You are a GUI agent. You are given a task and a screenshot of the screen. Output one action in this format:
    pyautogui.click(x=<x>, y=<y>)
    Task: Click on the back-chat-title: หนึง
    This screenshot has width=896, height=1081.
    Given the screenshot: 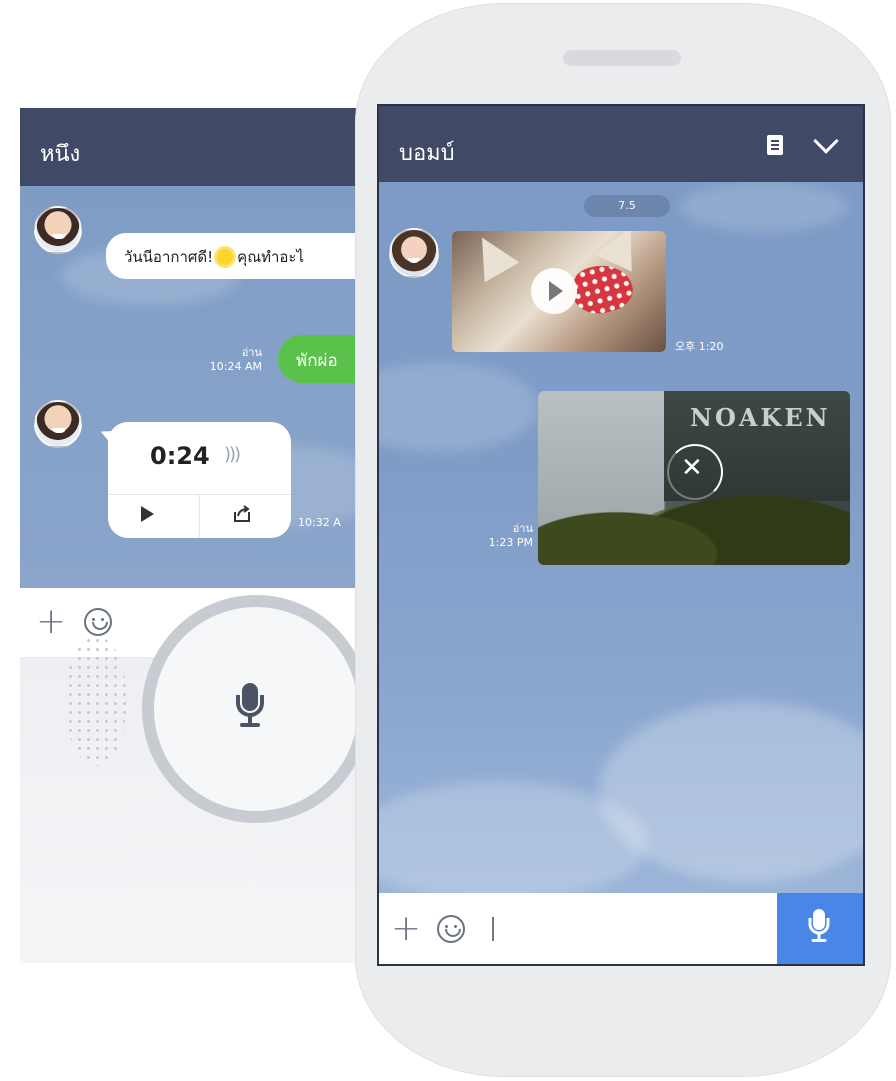 What is the action you would take?
    pyautogui.click(x=60, y=154)
    